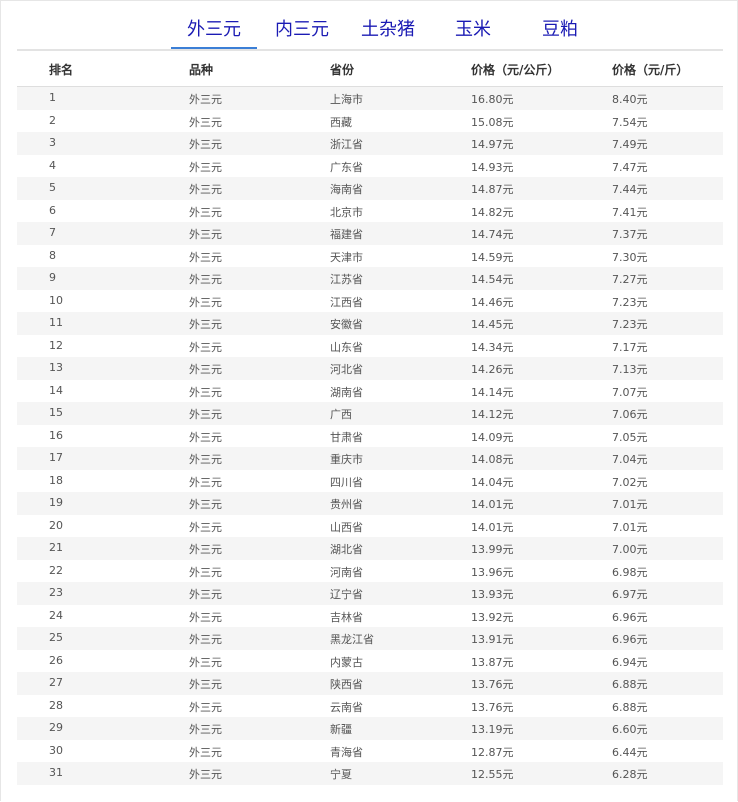  Describe the element at coordinates (370, 390) in the screenshot. I see `table-row: 14 外三元 湖南省 14.14元 7.07元` at that location.